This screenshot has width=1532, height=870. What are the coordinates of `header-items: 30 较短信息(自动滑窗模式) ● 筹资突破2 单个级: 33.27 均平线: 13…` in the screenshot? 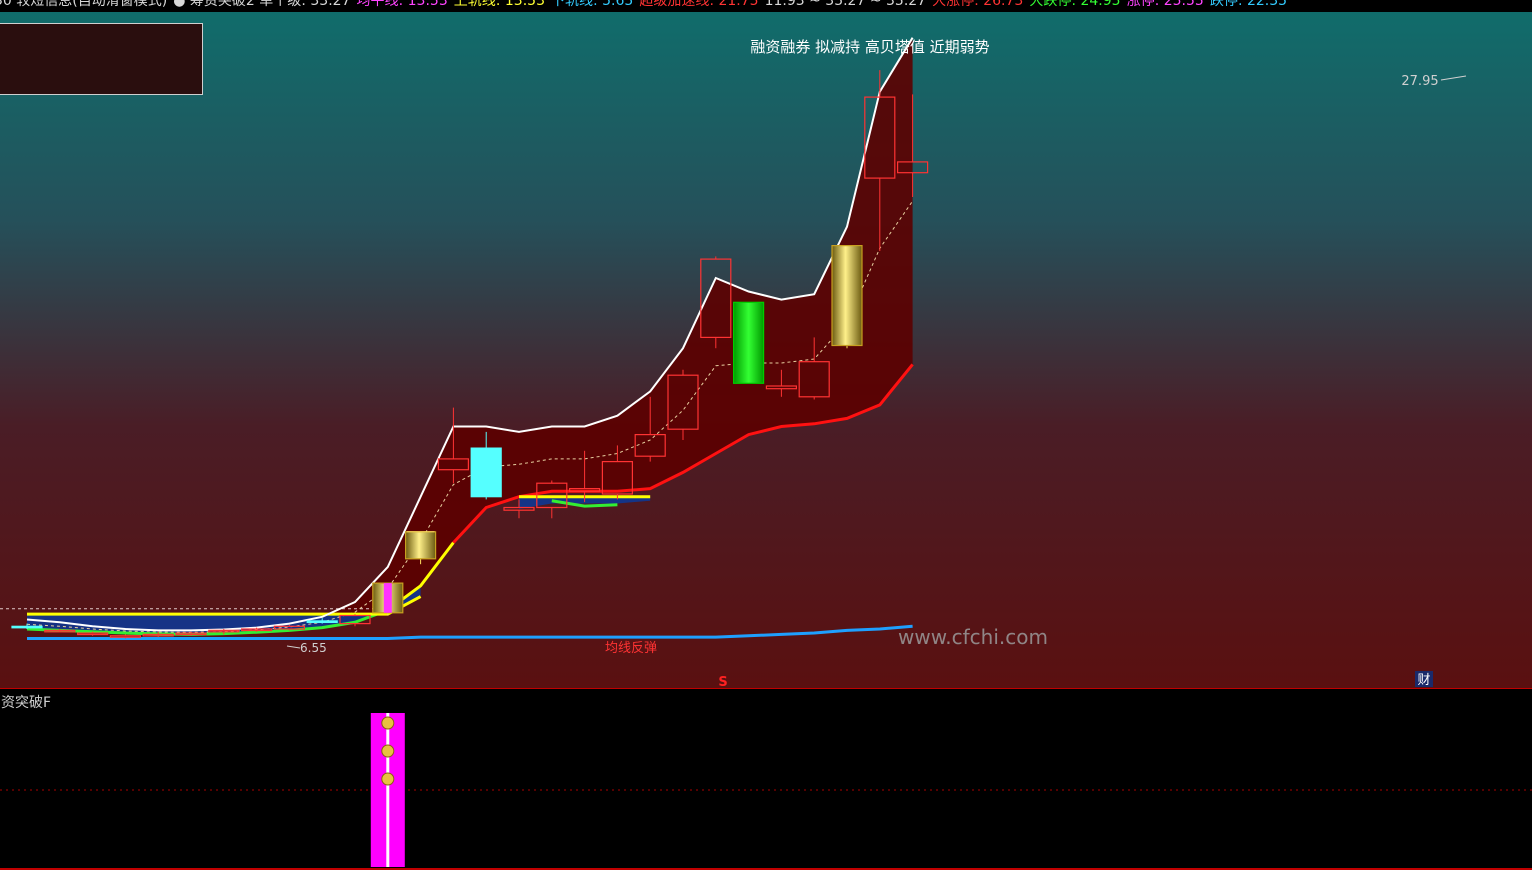 It's located at (646, 4).